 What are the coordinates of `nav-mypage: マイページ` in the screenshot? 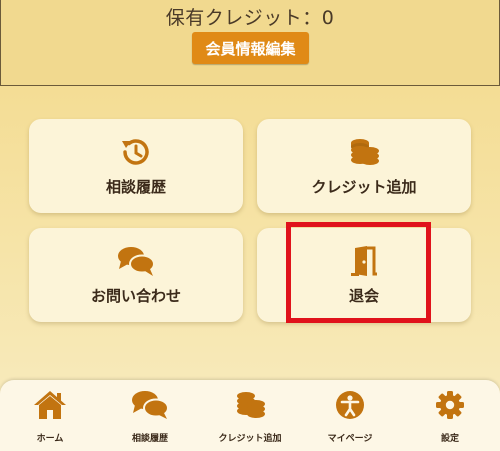 It's located at (350, 415).